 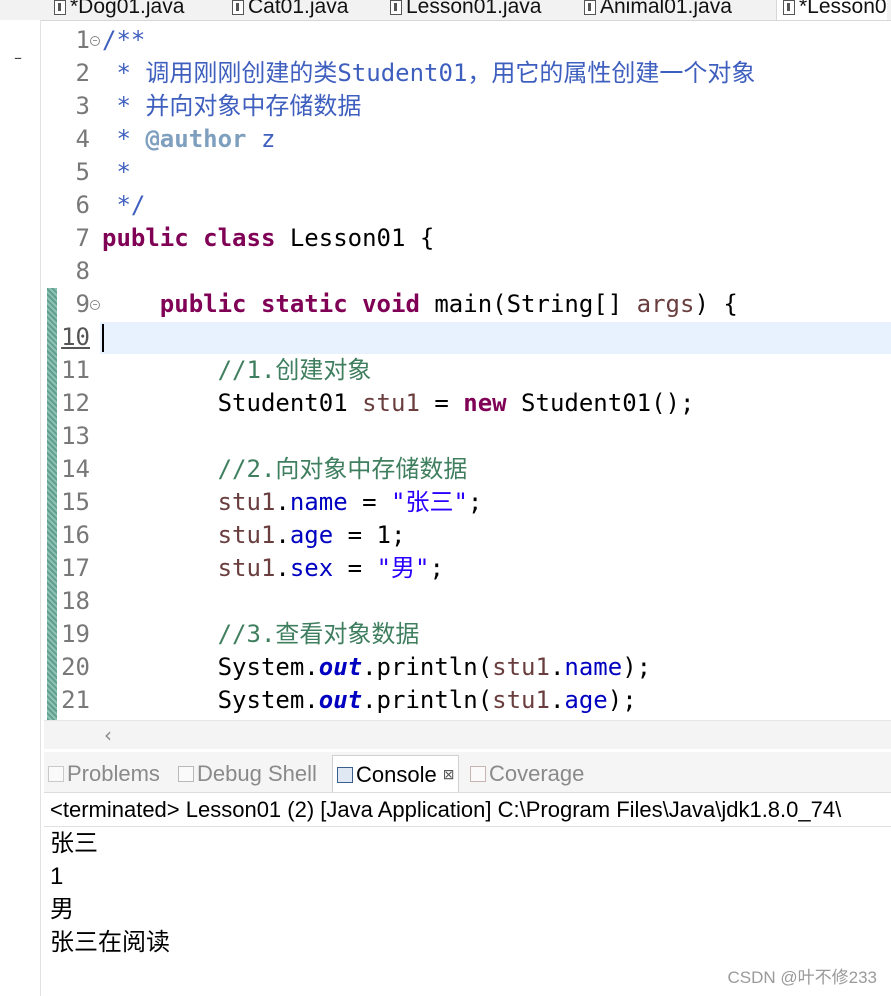 I want to click on panel-tab-debug-shell: Debug Shell, so click(x=247, y=774).